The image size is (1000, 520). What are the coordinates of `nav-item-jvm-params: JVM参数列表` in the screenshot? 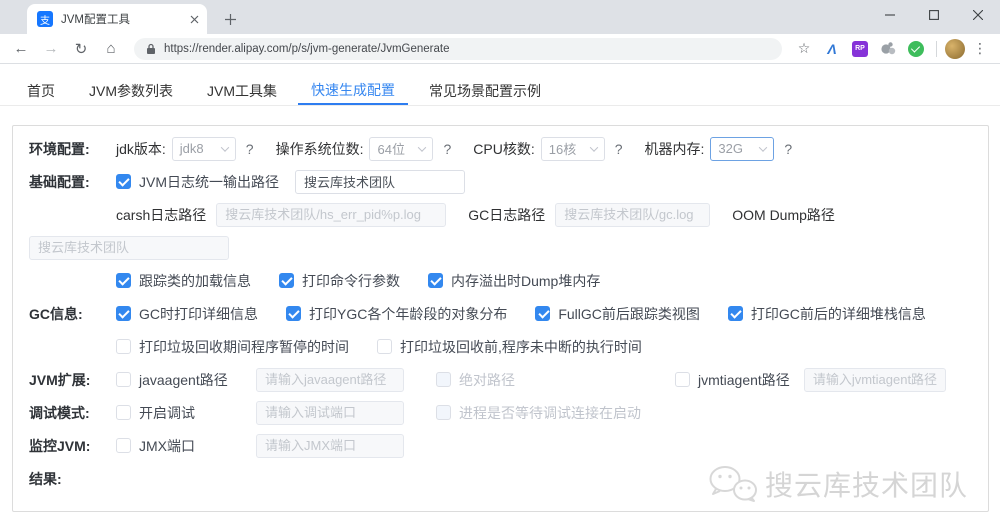 It's located at (131, 90).